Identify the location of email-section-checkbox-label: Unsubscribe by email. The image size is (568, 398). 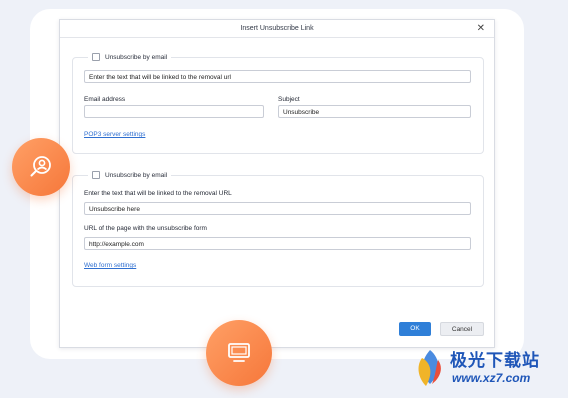
(136, 57).